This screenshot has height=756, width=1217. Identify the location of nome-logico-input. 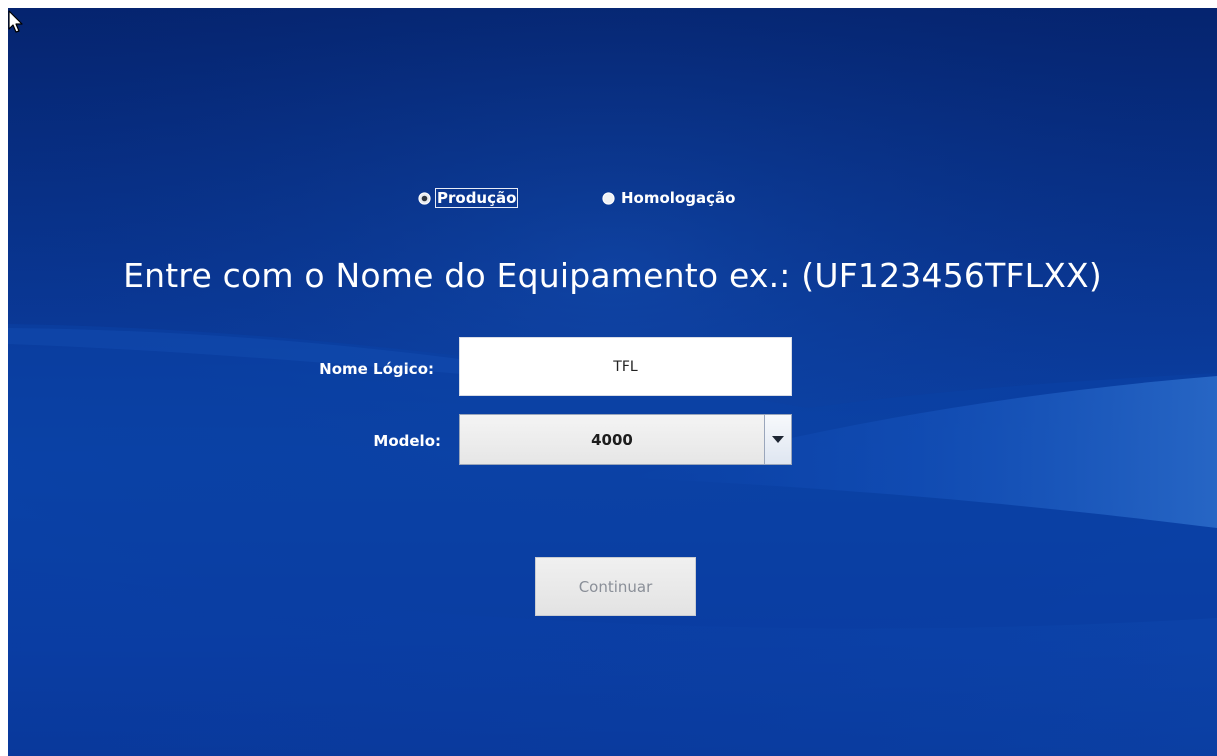
(625, 366).